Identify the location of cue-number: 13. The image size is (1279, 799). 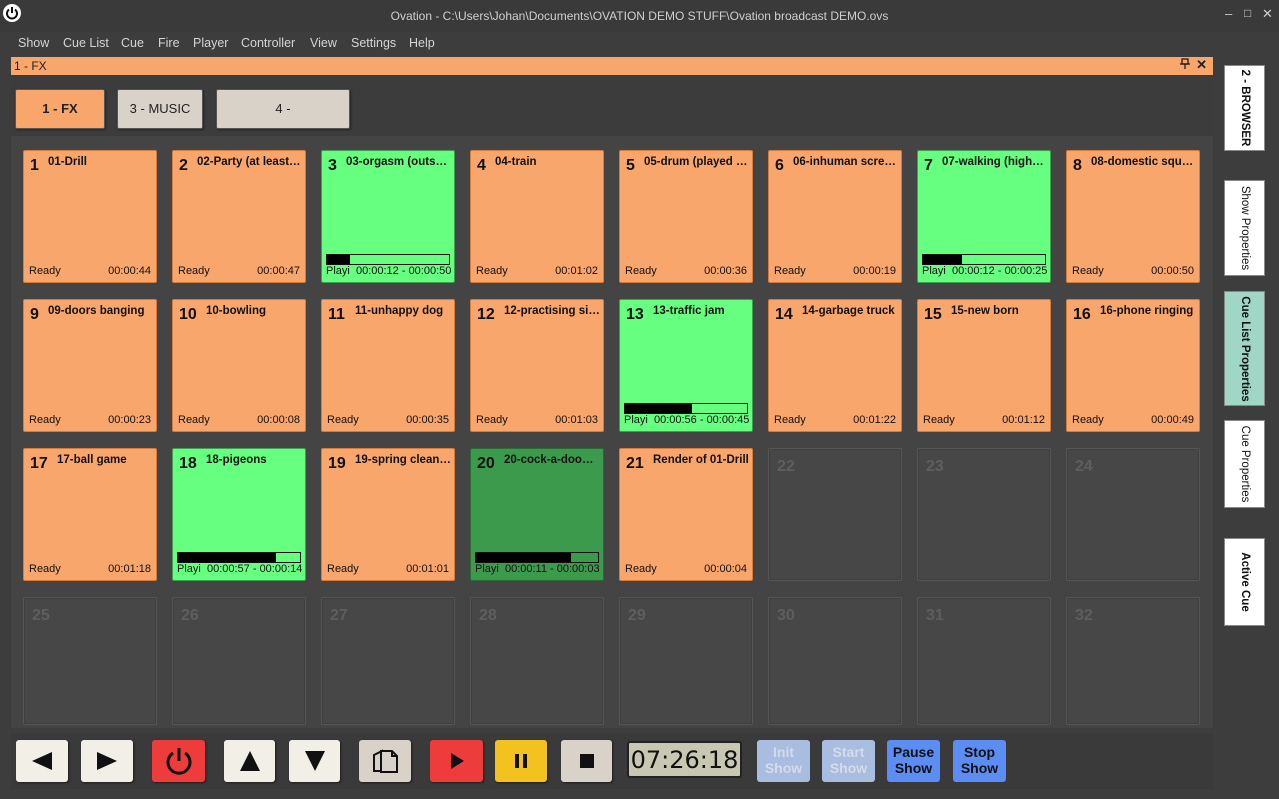
(635, 314).